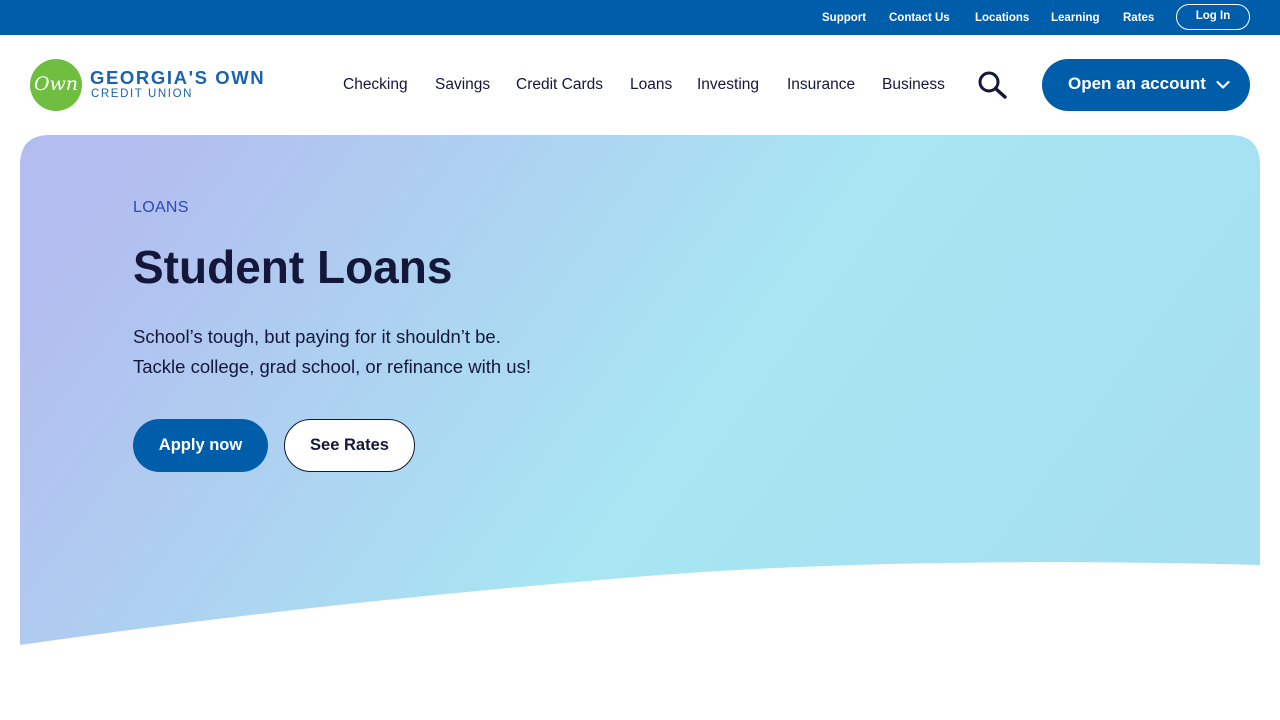  Describe the element at coordinates (651, 85) in the screenshot. I see `nav-item-loans: Loans` at that location.